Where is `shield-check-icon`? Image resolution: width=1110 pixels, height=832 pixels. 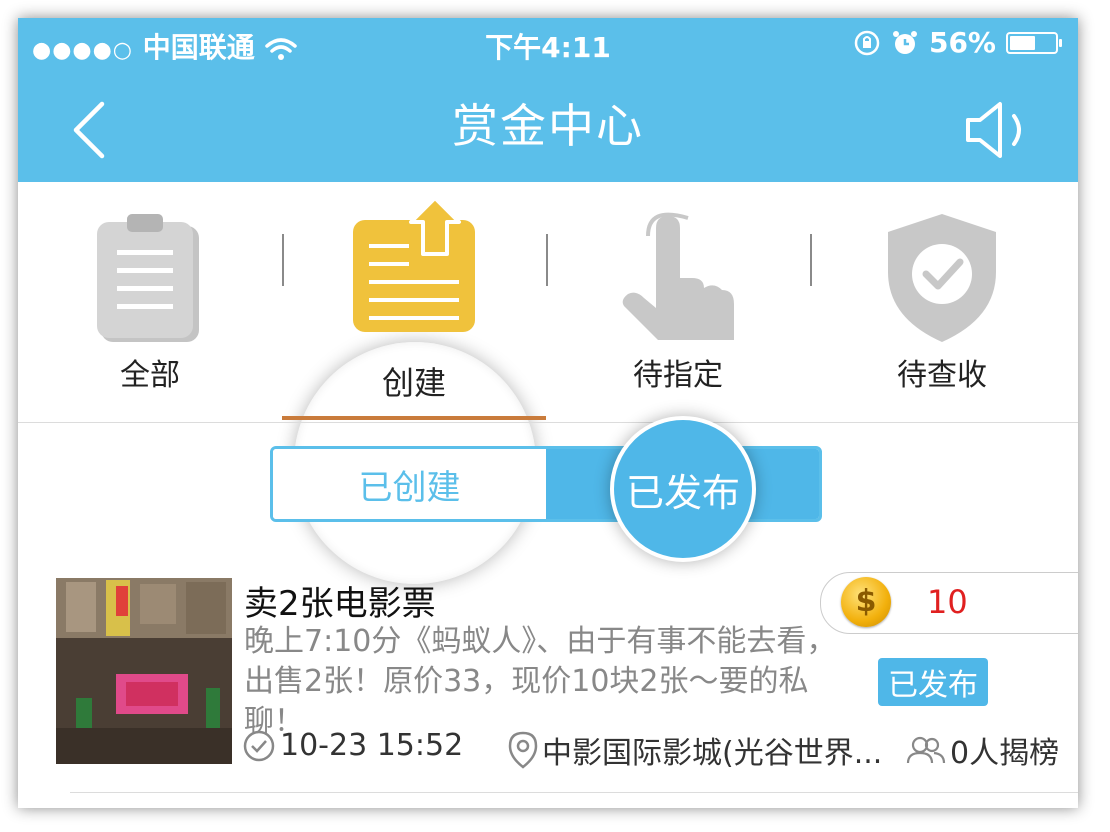
shield-check-icon is located at coordinates (942, 278).